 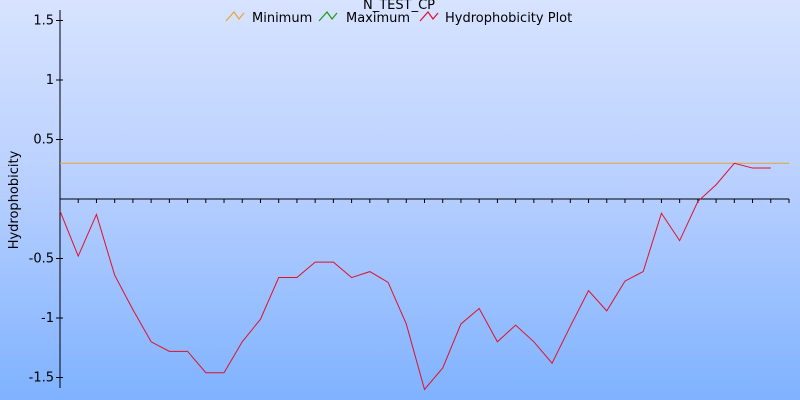 What do you see at coordinates (378, 18) in the screenshot?
I see `legend-label: Maximum` at bounding box center [378, 18].